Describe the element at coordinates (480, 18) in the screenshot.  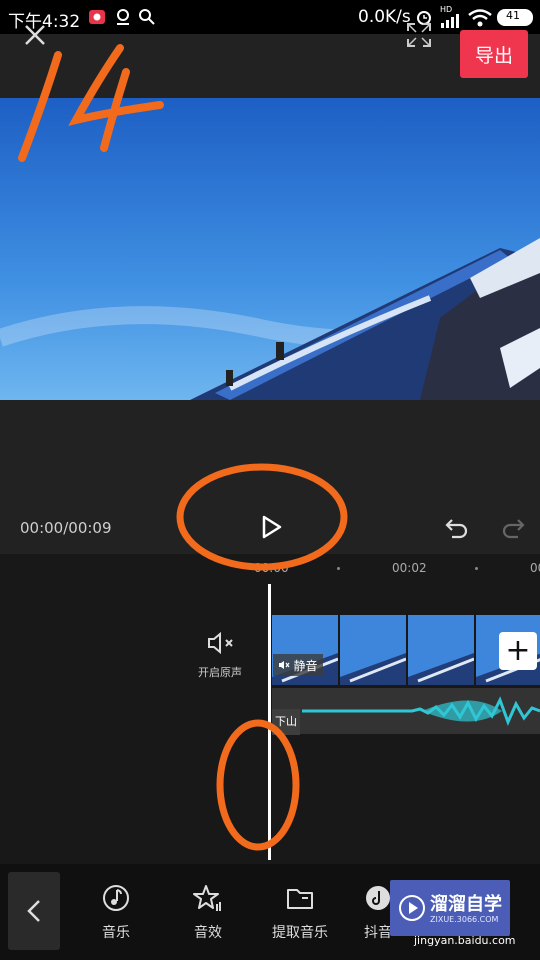
I see `wifi-icon` at that location.